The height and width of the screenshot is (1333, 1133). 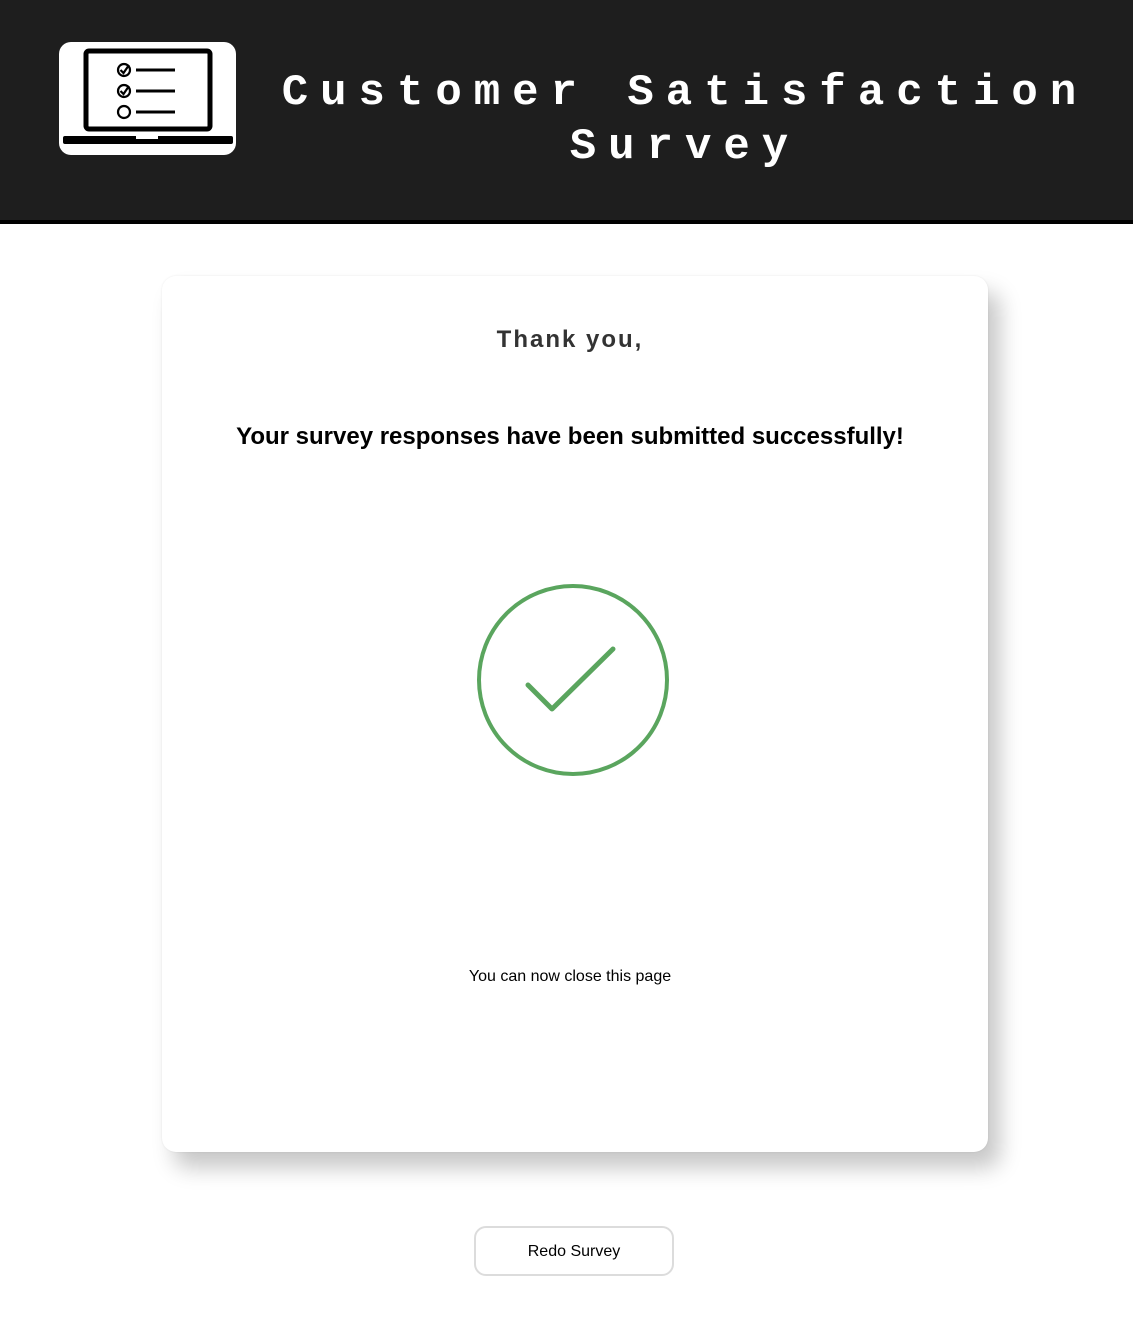 I want to click on close-page-note: You can now close this page, so click(x=570, y=976).